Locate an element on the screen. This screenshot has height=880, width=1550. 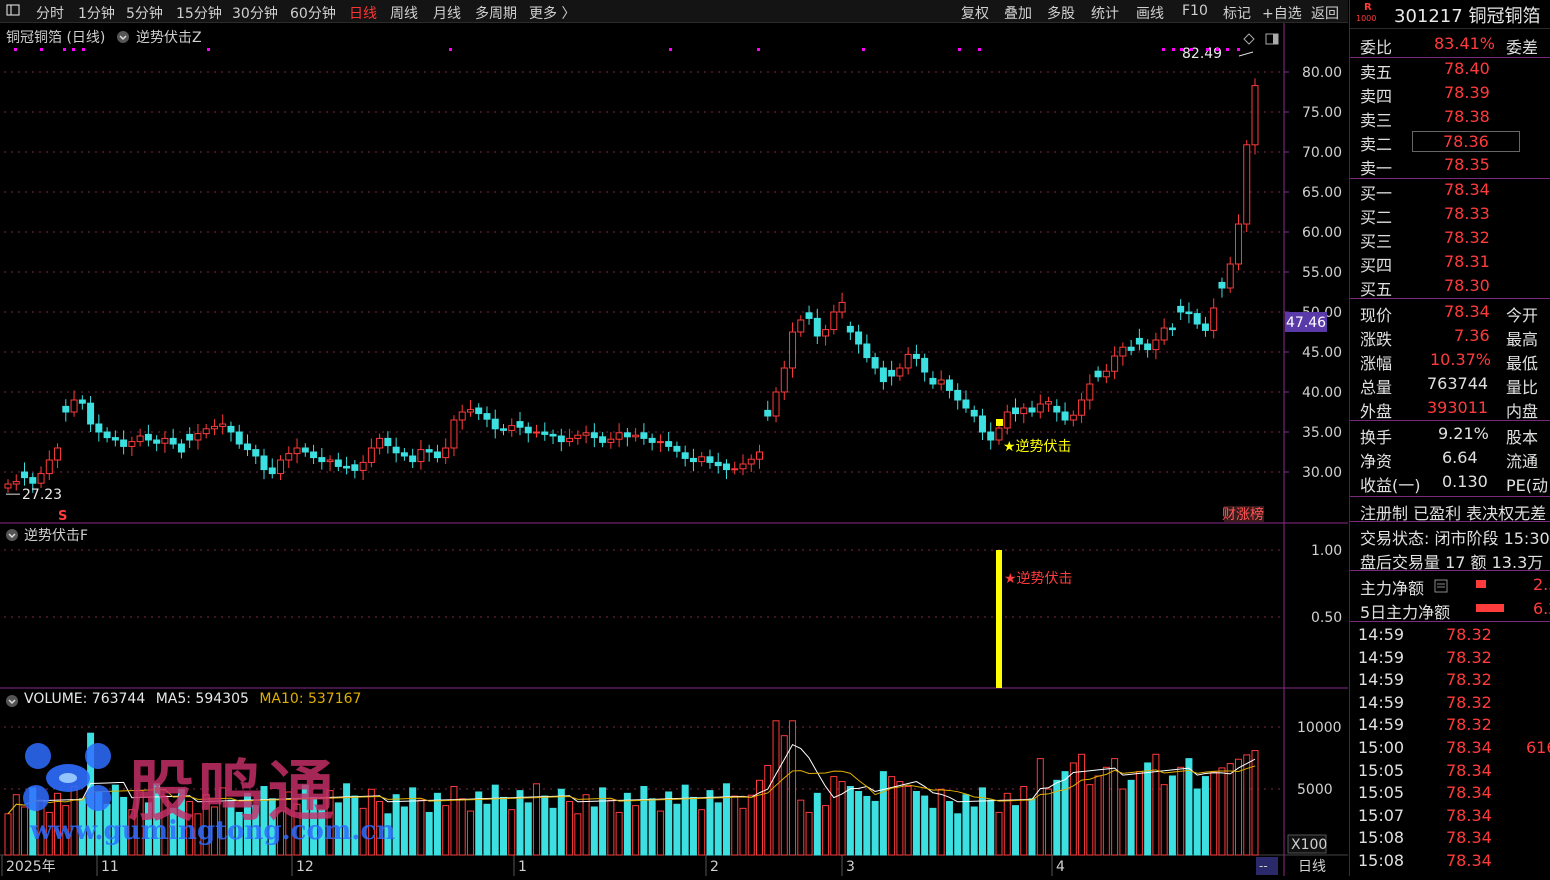
stat-value: 763744 is located at coordinates (1458, 383).